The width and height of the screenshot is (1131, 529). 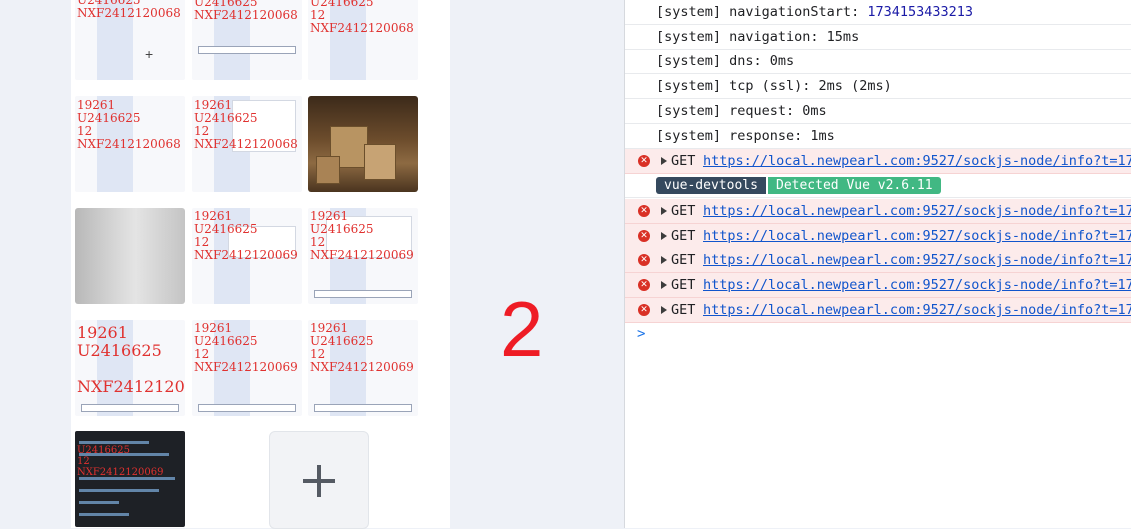 I want to click on console-log-row: [system] navigationStart: 1734153433213, so click(x=878, y=12).